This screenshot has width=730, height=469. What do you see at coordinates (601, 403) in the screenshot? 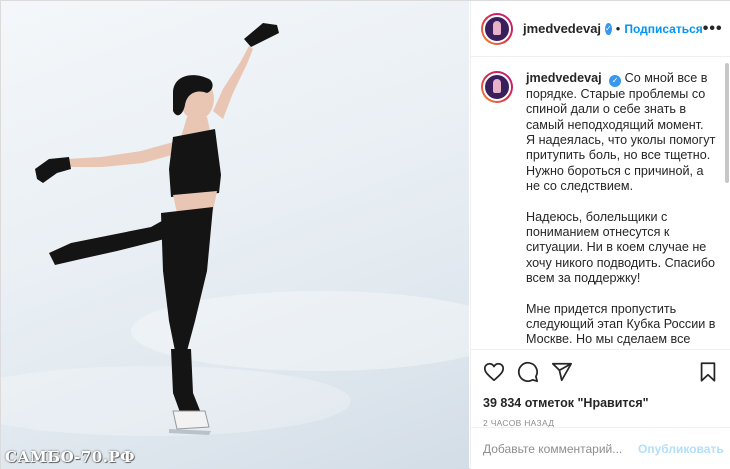
I see `likes-count: 39 834 отметок "Нравится"` at bounding box center [601, 403].